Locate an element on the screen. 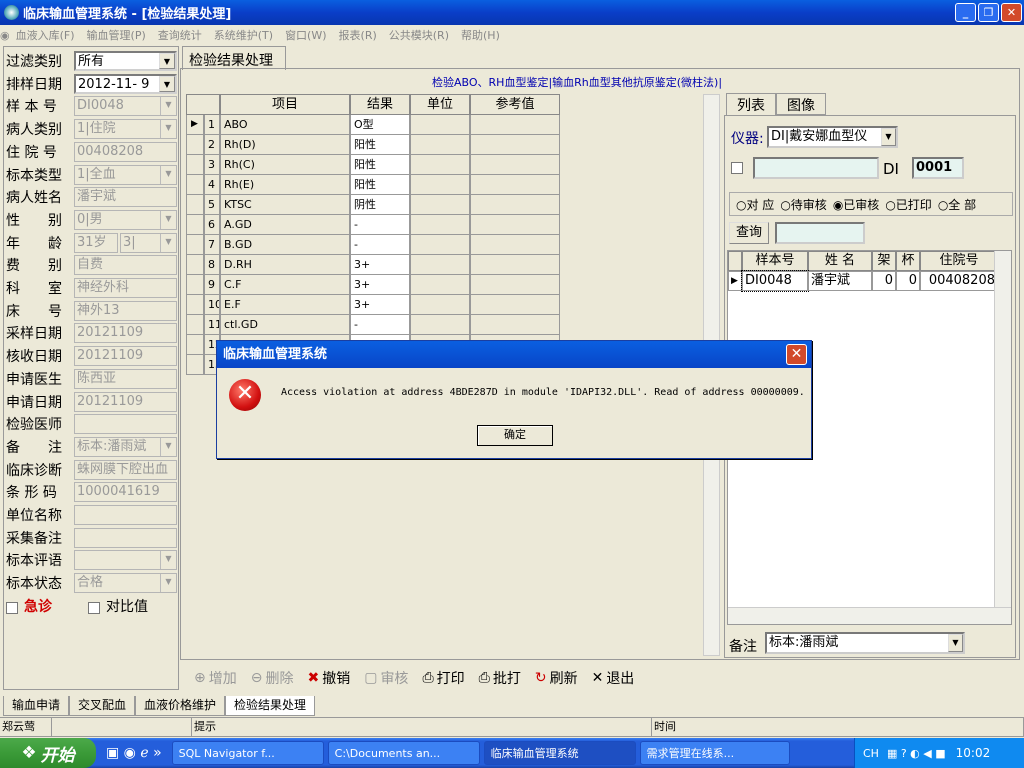  field-value: 潘宇斌 is located at coordinates (125, 197).